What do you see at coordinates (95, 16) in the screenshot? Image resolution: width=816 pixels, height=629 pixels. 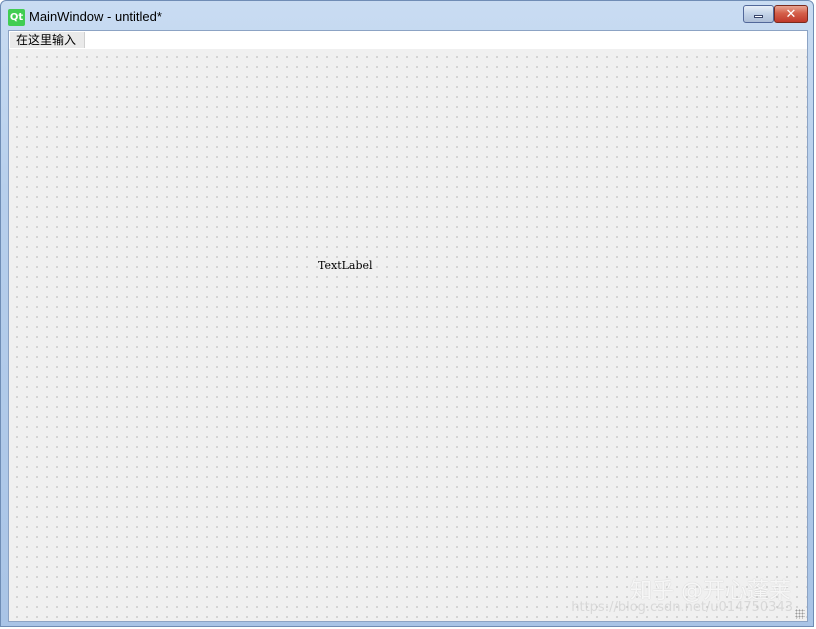 I see `window-title: MainWindow - untitled*` at bounding box center [95, 16].